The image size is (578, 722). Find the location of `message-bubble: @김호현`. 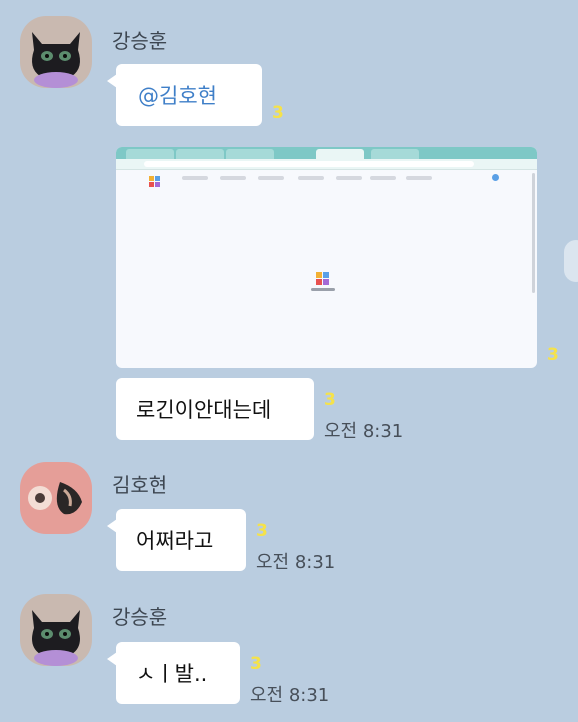

message-bubble: @김호현 is located at coordinates (184, 95).